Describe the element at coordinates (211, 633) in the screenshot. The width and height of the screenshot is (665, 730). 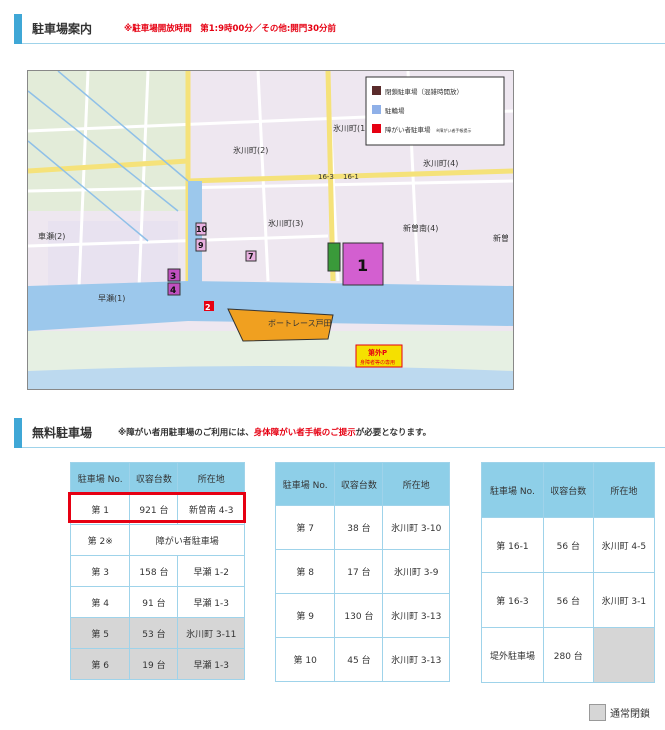
I see `cell-location: 氷川町 3-11` at that location.